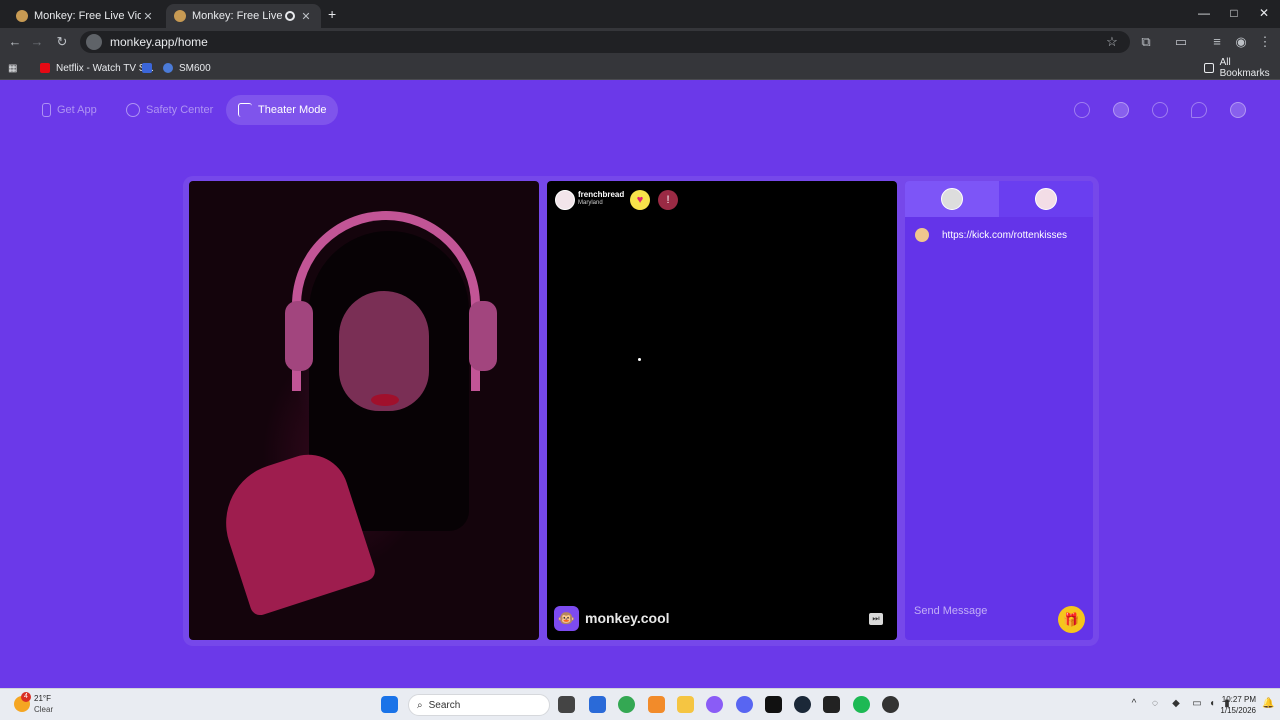  Describe the element at coordinates (1071, 619) in the screenshot. I see `gift-button: 🎁` at that location.